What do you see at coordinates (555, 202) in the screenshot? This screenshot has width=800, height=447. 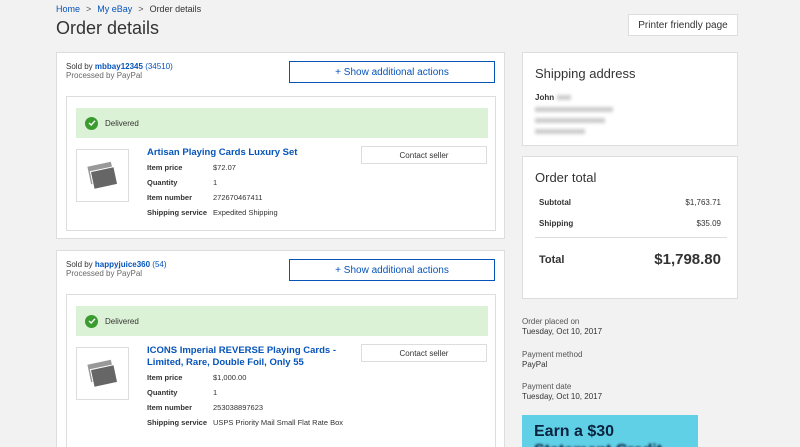 I see `subtotal-label: Subtotal` at bounding box center [555, 202].